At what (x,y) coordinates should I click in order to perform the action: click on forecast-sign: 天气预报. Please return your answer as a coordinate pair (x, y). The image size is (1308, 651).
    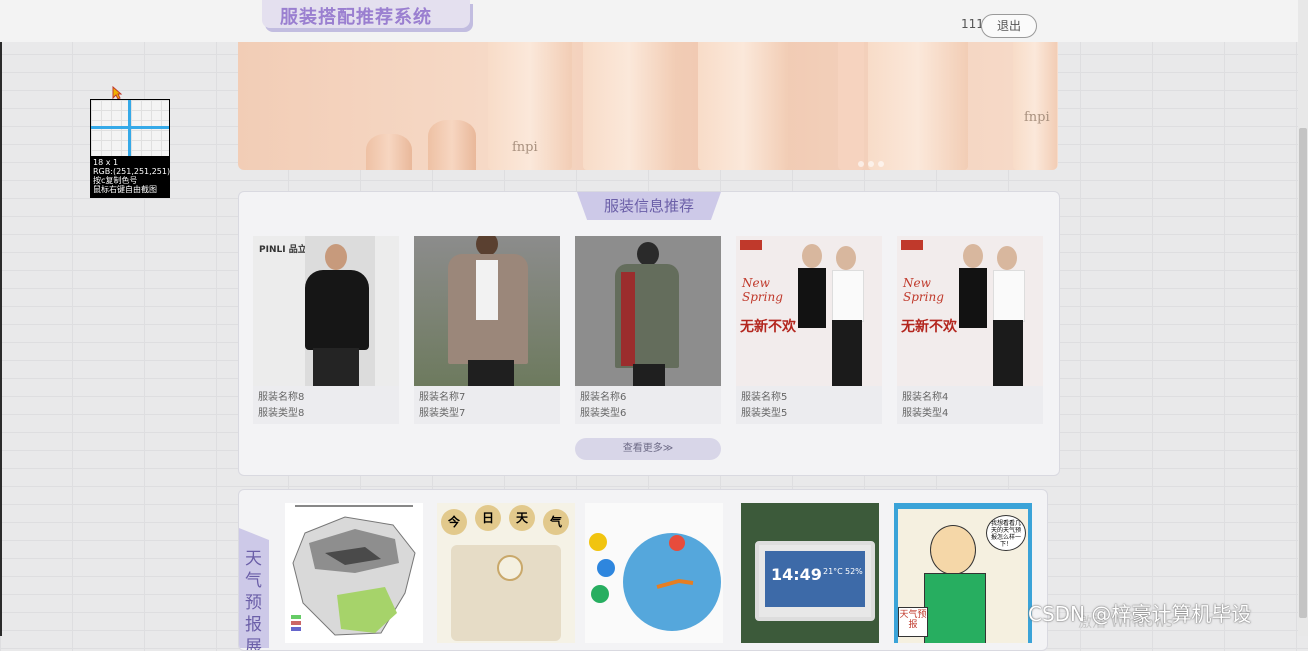
    Looking at the image, I should click on (913, 622).